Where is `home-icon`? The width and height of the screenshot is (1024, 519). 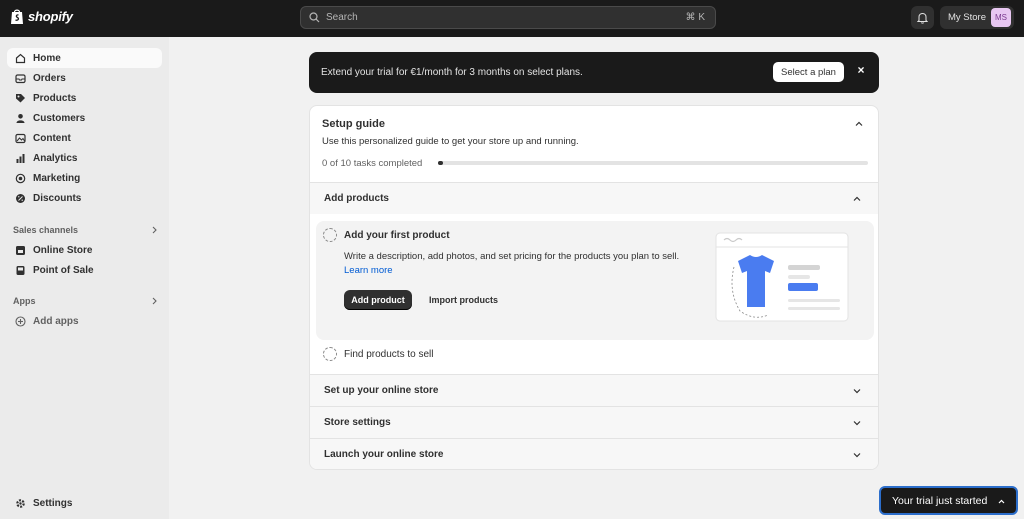 home-icon is located at coordinates (20, 58).